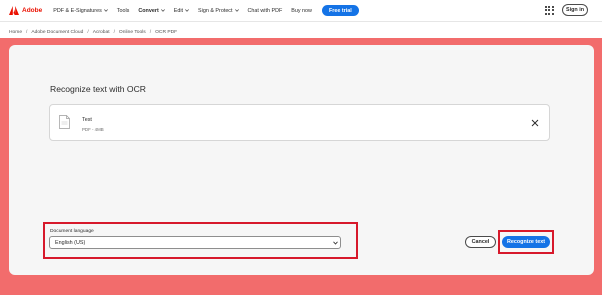  I want to click on breadcrumb-online-tools: Online Tools, so click(132, 32).